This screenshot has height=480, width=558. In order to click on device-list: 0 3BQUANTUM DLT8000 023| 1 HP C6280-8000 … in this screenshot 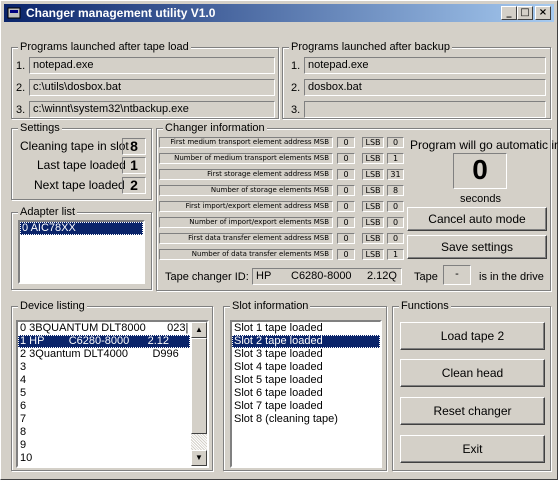, I will do `click(112, 393)`.